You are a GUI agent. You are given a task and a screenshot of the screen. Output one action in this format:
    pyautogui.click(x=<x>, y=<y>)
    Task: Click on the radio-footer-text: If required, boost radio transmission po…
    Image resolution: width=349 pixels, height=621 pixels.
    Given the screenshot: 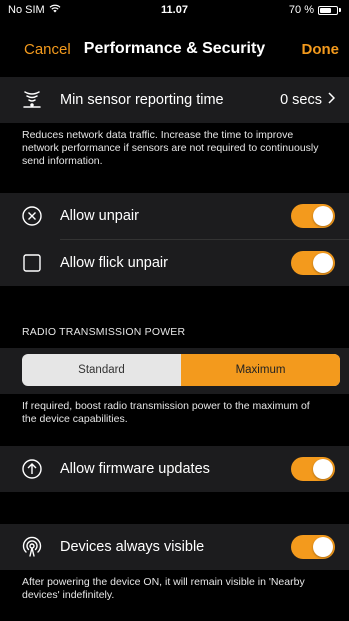 What is the action you would take?
    pyautogui.click(x=166, y=412)
    